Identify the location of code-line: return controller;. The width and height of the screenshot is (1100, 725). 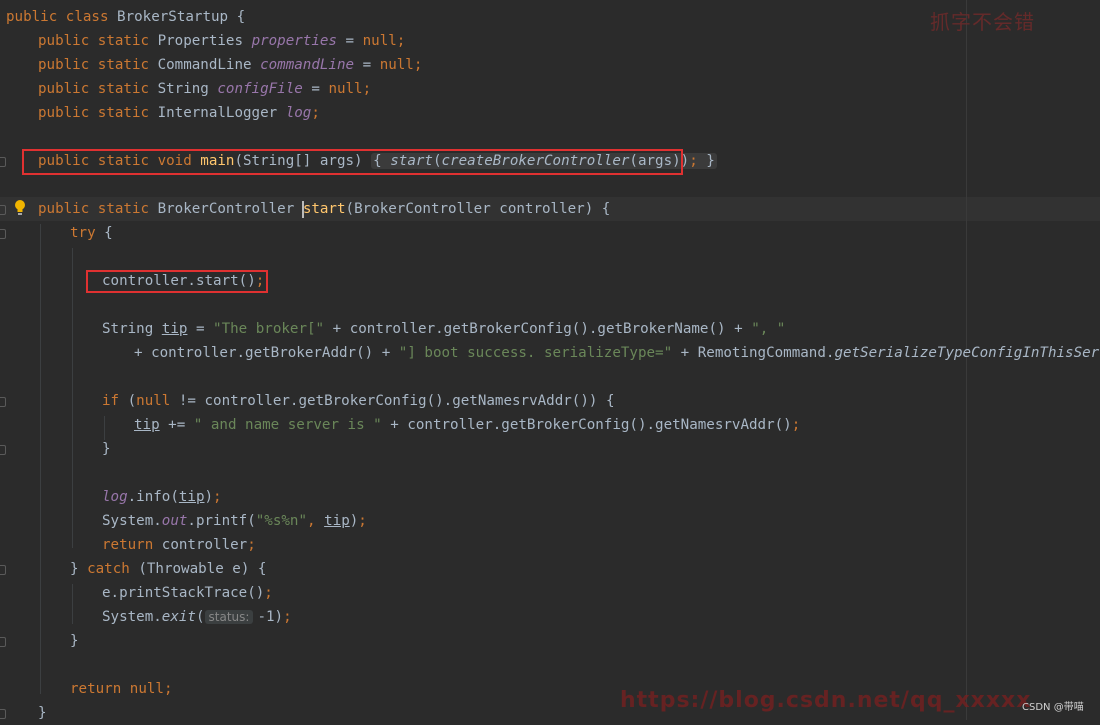
(550, 545).